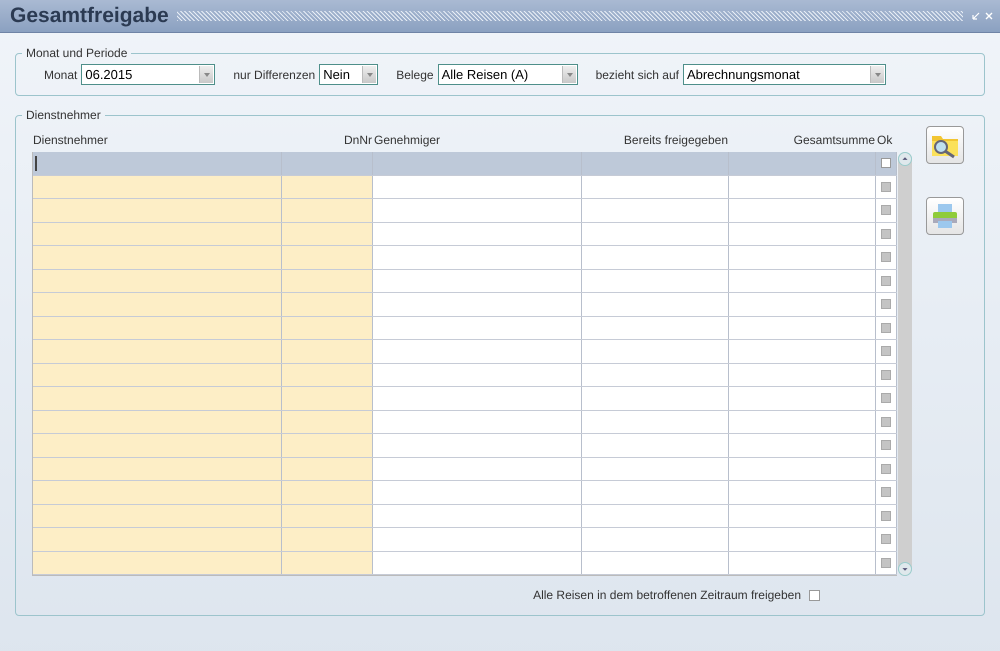  Describe the element at coordinates (886, 163) in the screenshot. I see `ok-checkbox` at that location.